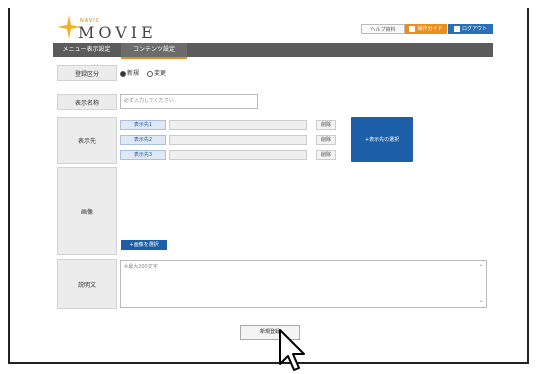 Image resolution: width=537 pixels, height=374 pixels. I want to click on guide-label: 操作ガイド, so click(430, 29).